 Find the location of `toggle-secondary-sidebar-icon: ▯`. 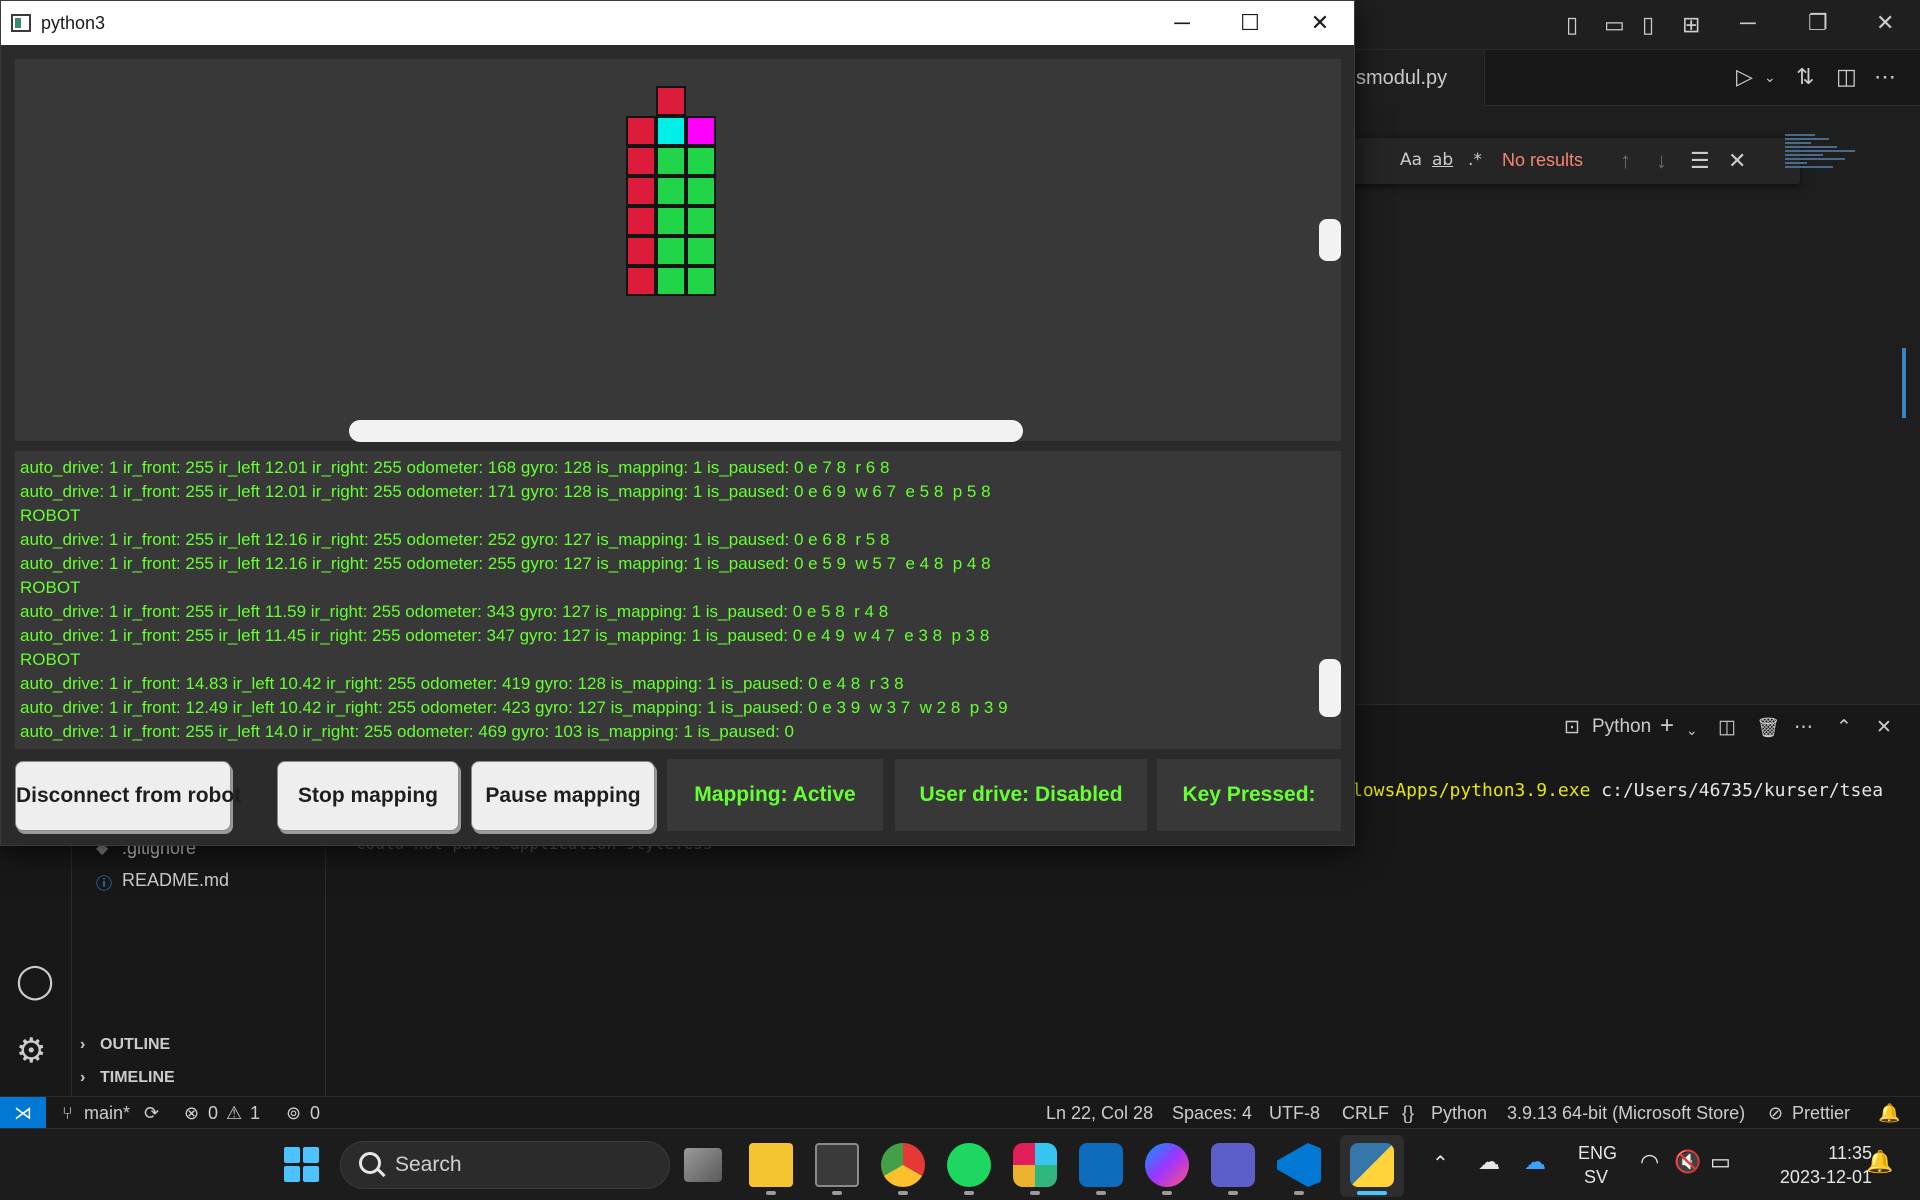

toggle-secondary-sidebar-icon: ▯ is located at coordinates (1648, 25).